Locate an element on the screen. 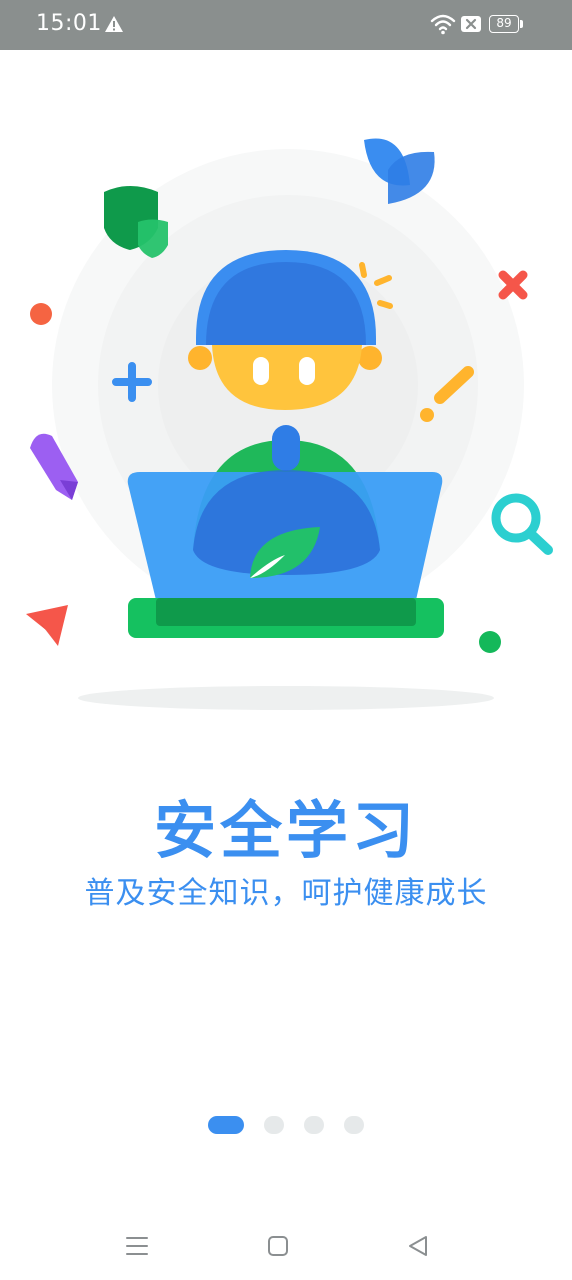  home-square-icon is located at coordinates (278, 1246).